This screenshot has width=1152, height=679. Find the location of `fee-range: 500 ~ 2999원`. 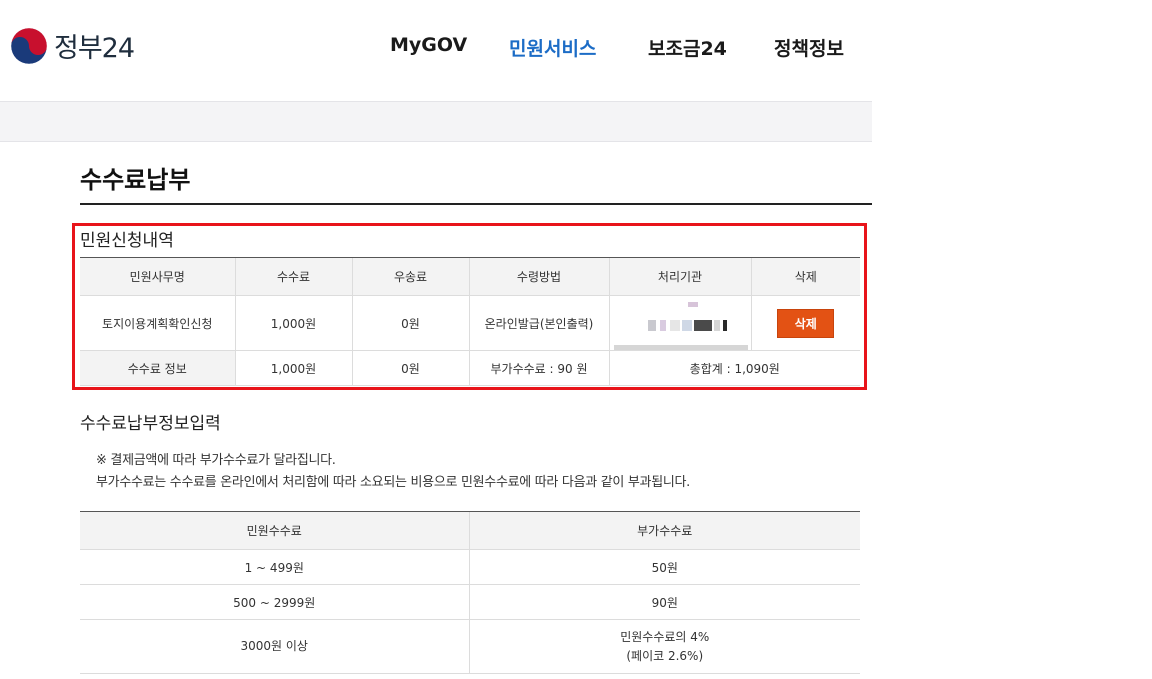

fee-range: 500 ~ 2999원 is located at coordinates (274, 602).